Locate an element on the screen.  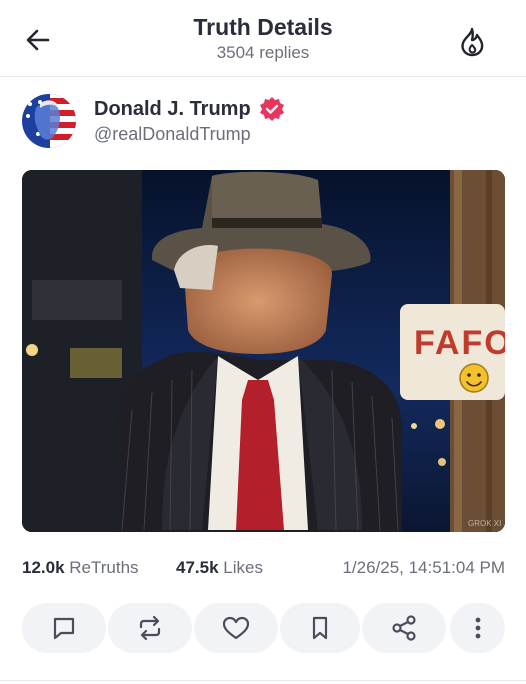
comment-icon is located at coordinates (64, 628).